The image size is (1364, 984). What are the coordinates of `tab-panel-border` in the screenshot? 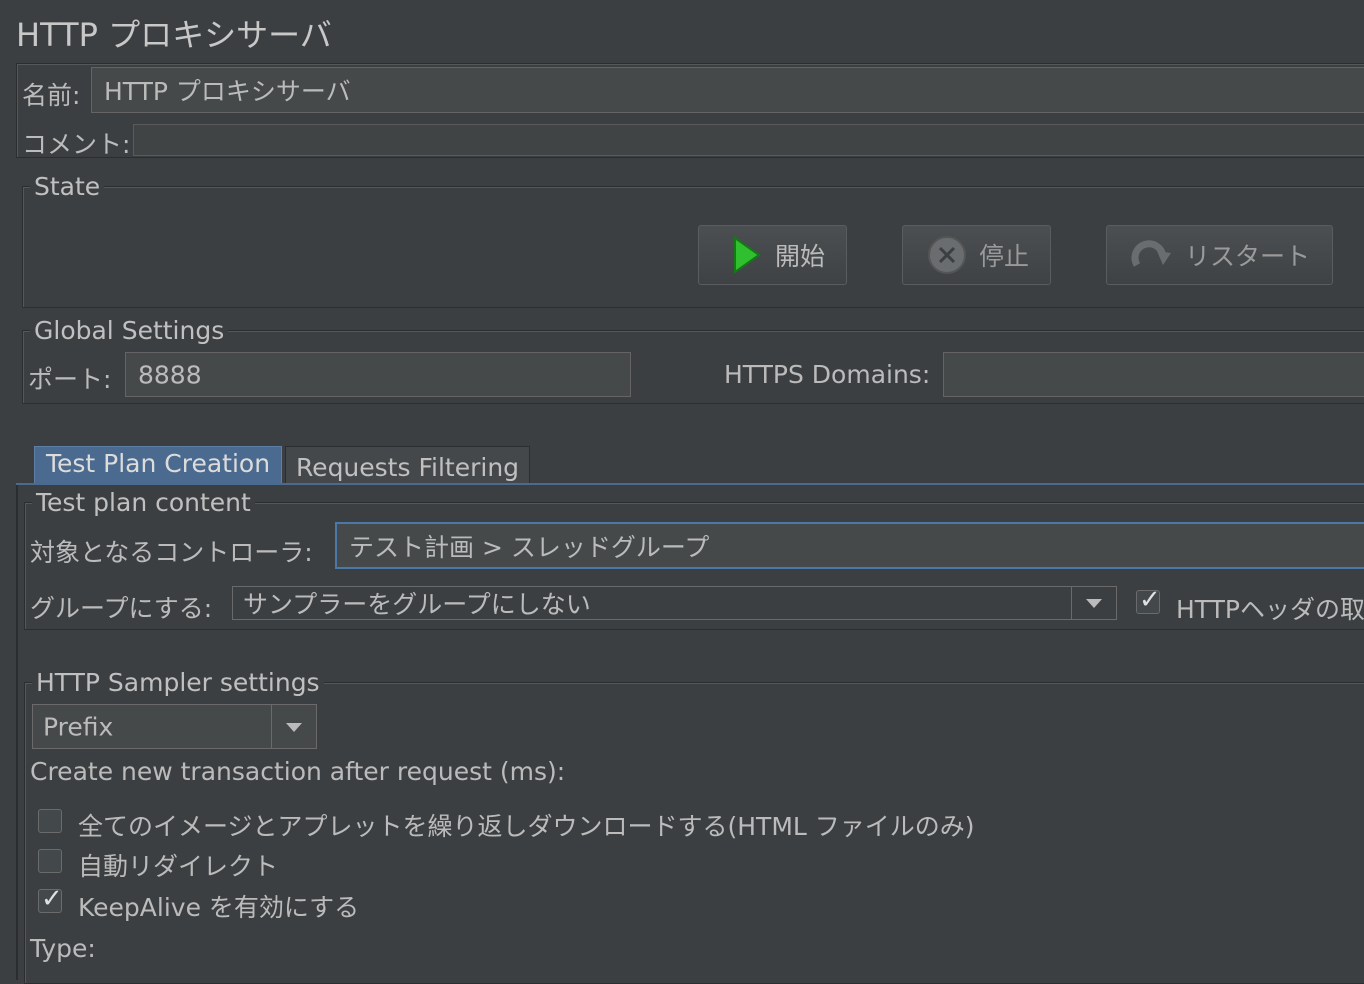 It's located at (690, 484).